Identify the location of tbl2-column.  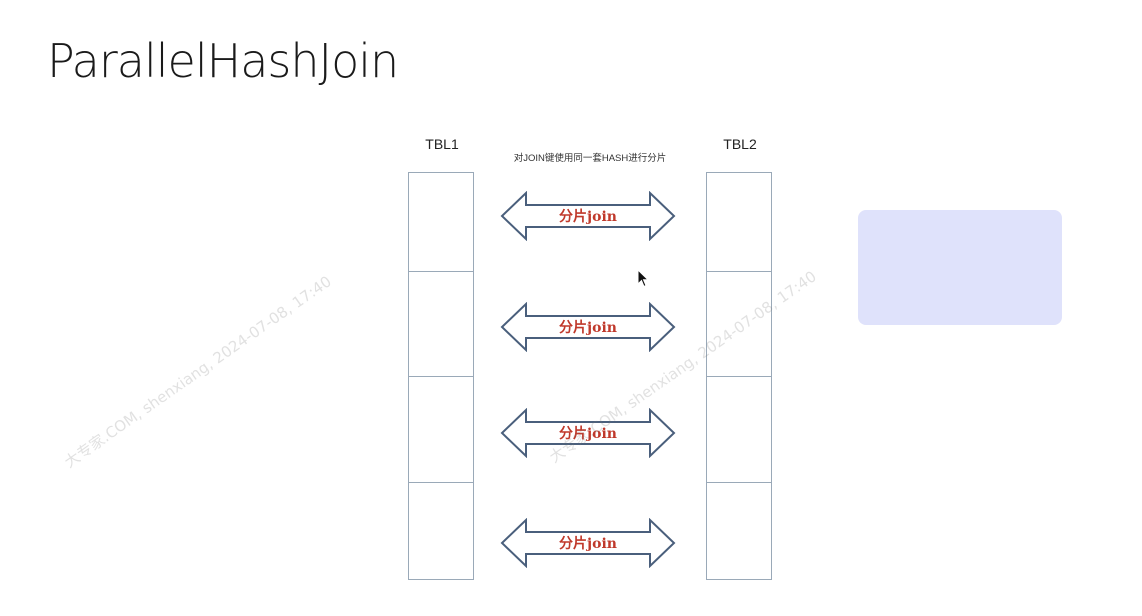
(739, 376).